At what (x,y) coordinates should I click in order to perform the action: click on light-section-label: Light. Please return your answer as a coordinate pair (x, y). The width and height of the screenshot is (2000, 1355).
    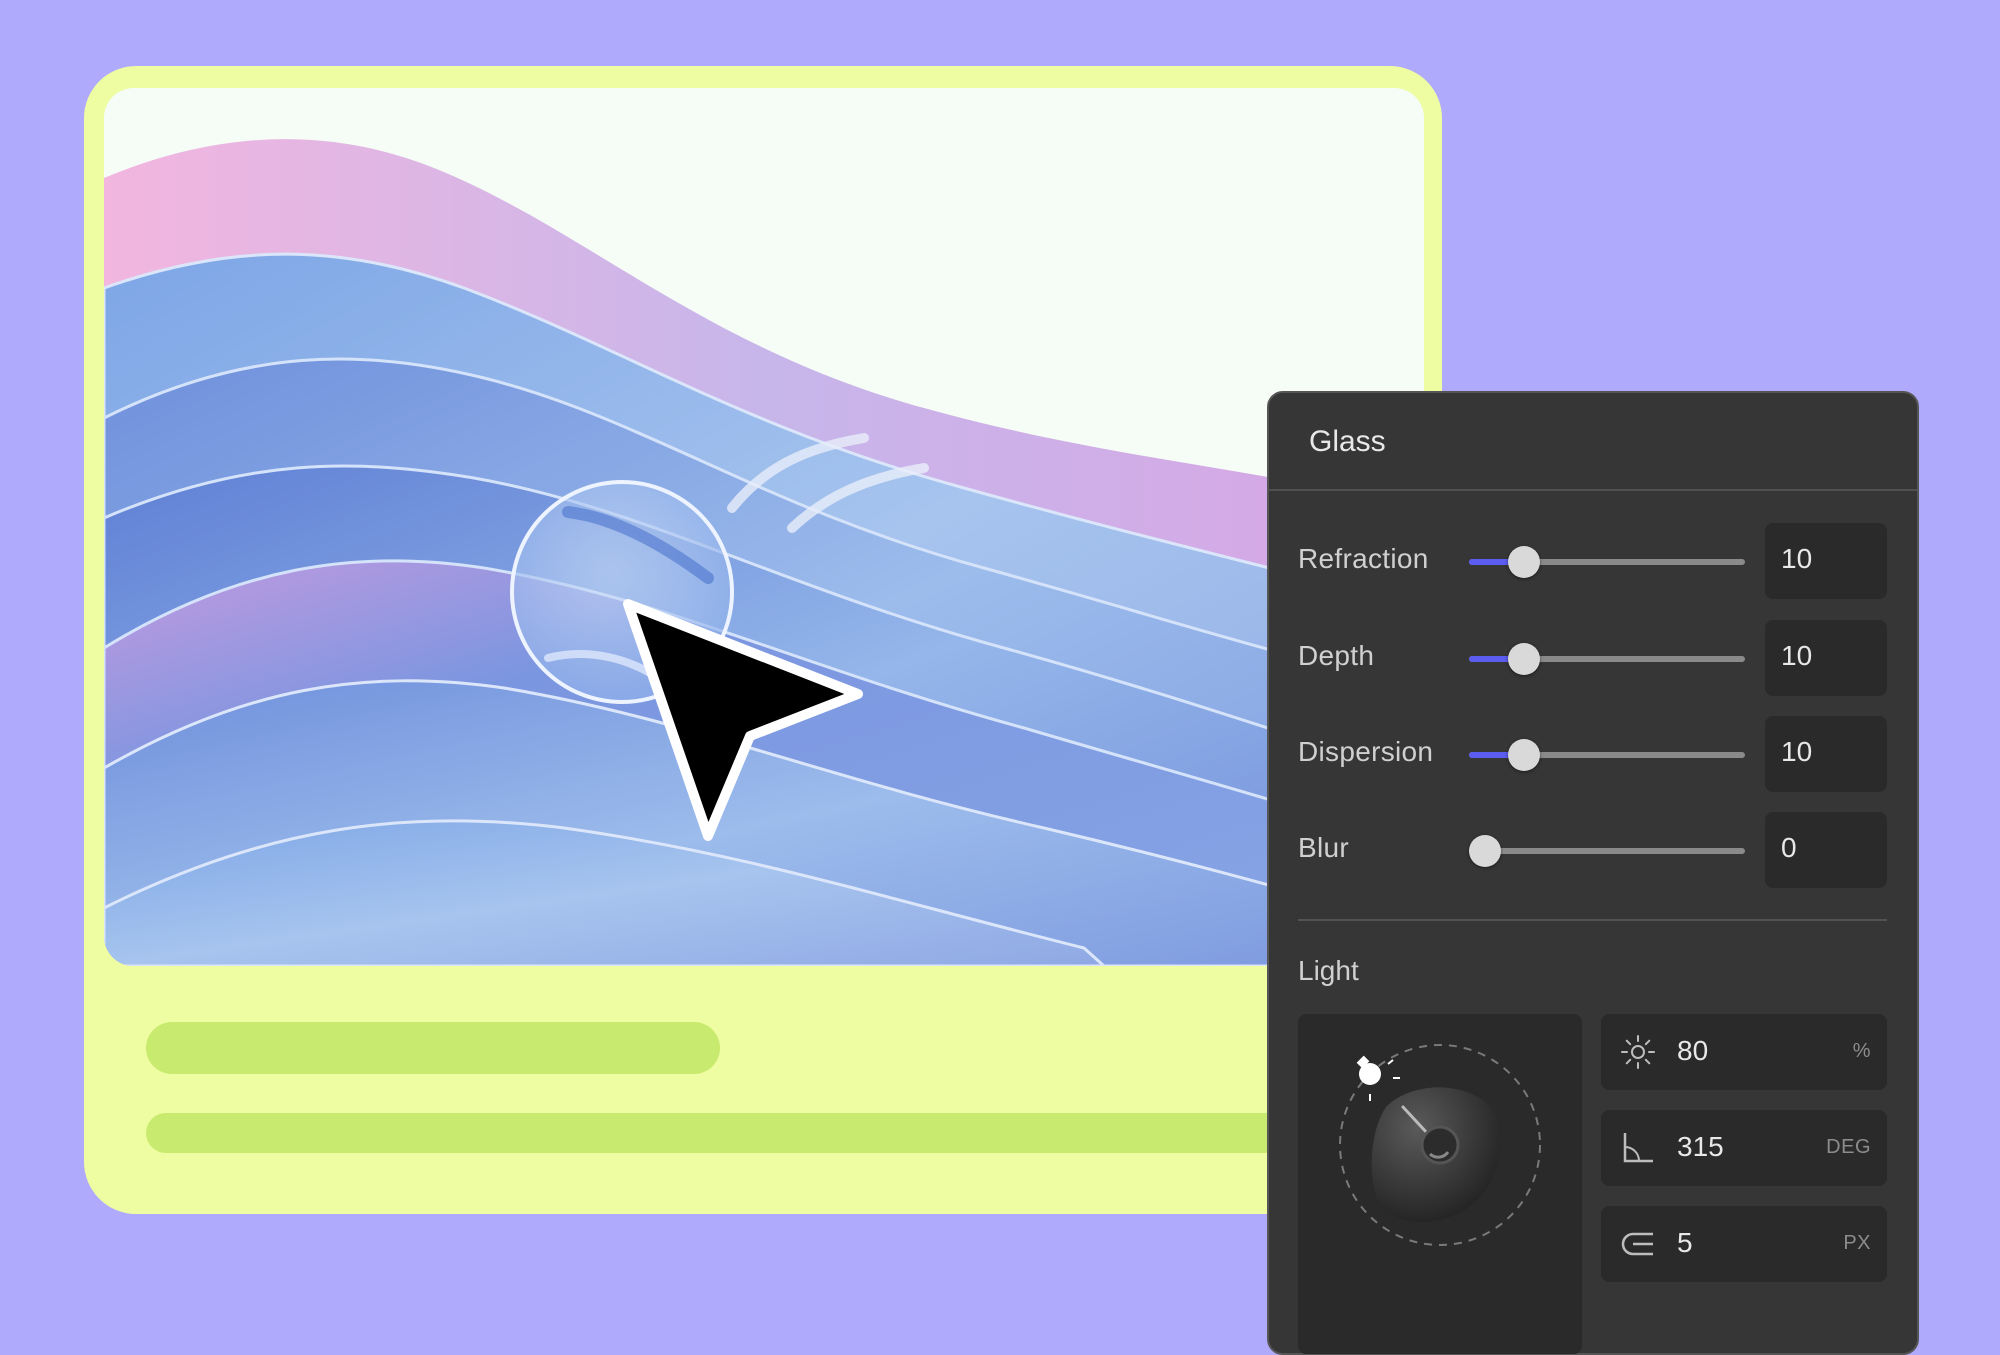
    Looking at the image, I should click on (1328, 970).